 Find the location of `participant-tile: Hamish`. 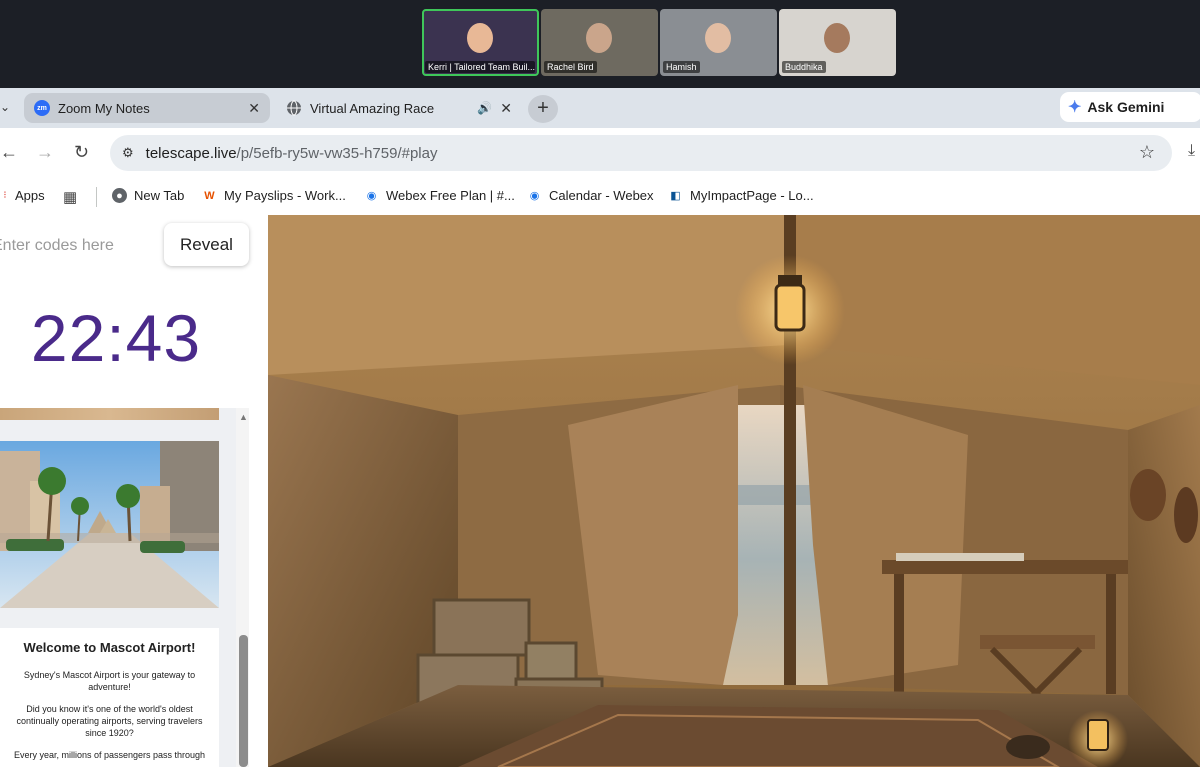

participant-tile: Hamish is located at coordinates (718, 42).